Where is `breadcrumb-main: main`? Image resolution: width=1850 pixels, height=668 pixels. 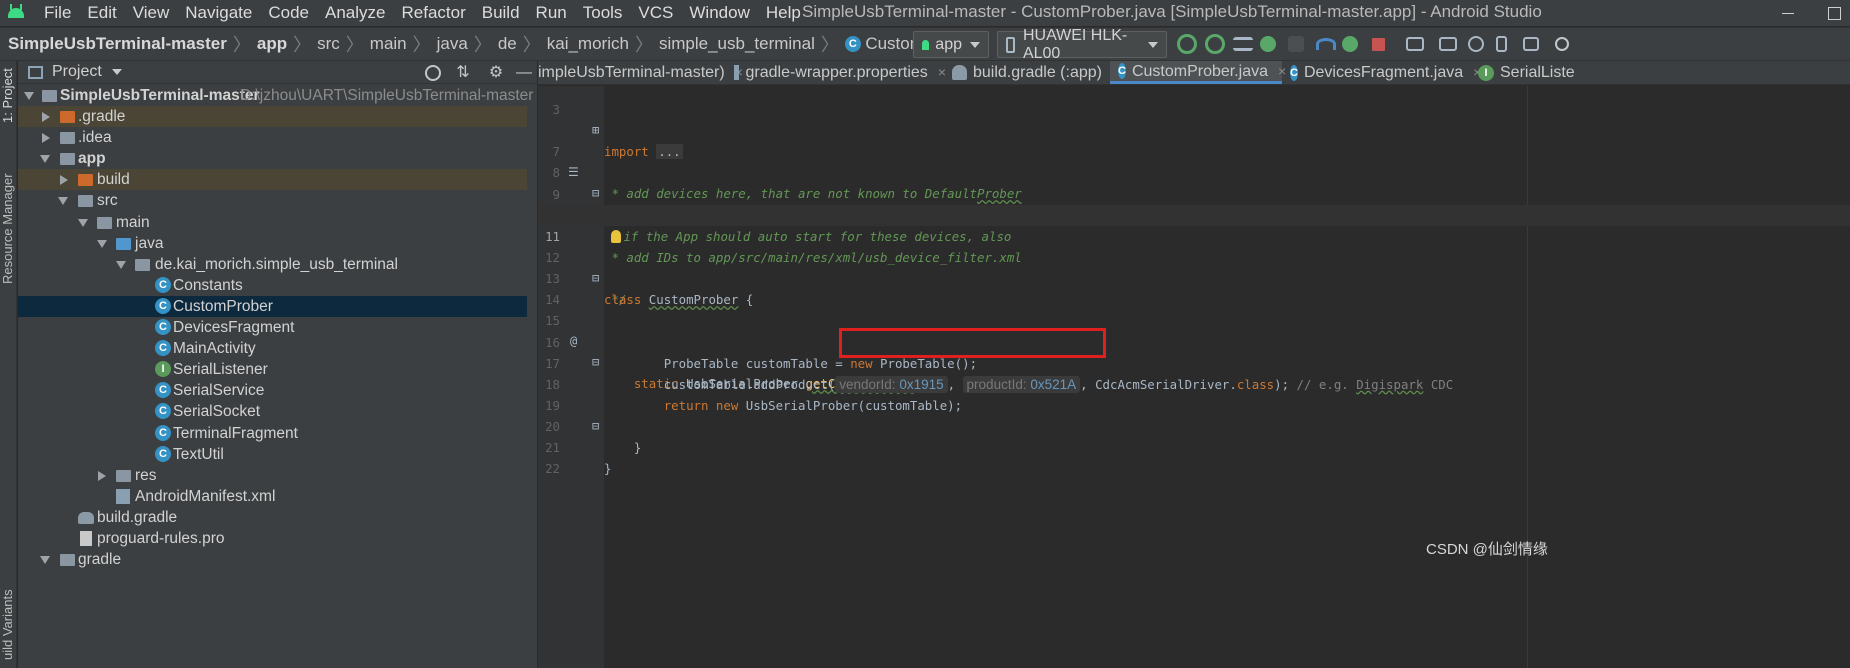
breadcrumb-main: main is located at coordinates (388, 44).